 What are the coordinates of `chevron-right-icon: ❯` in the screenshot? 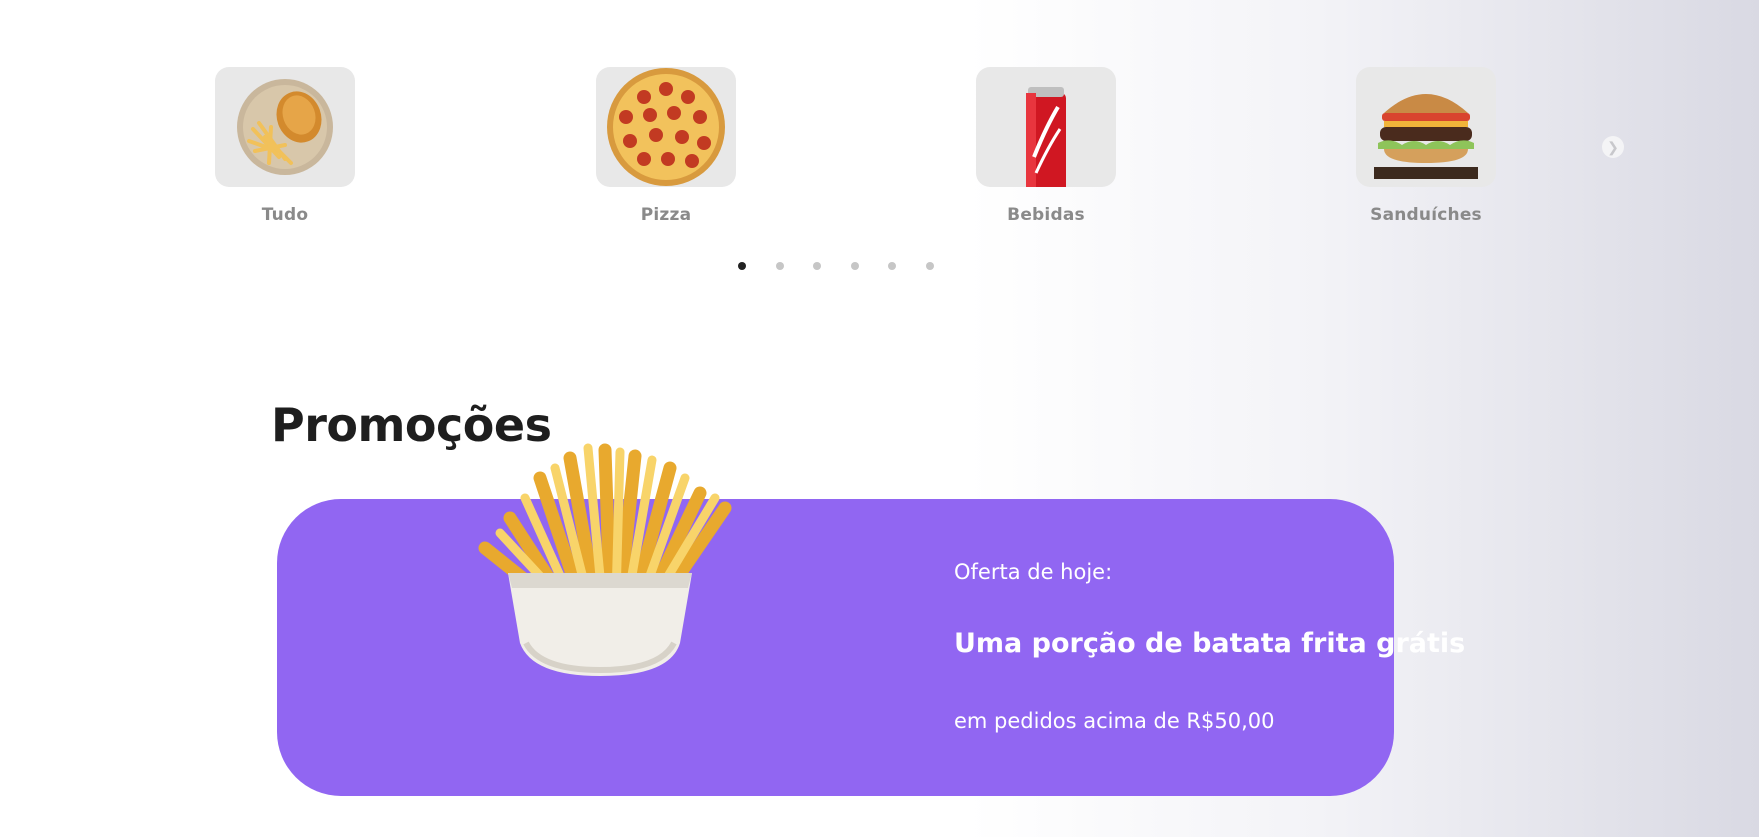 It's located at (1613, 147).